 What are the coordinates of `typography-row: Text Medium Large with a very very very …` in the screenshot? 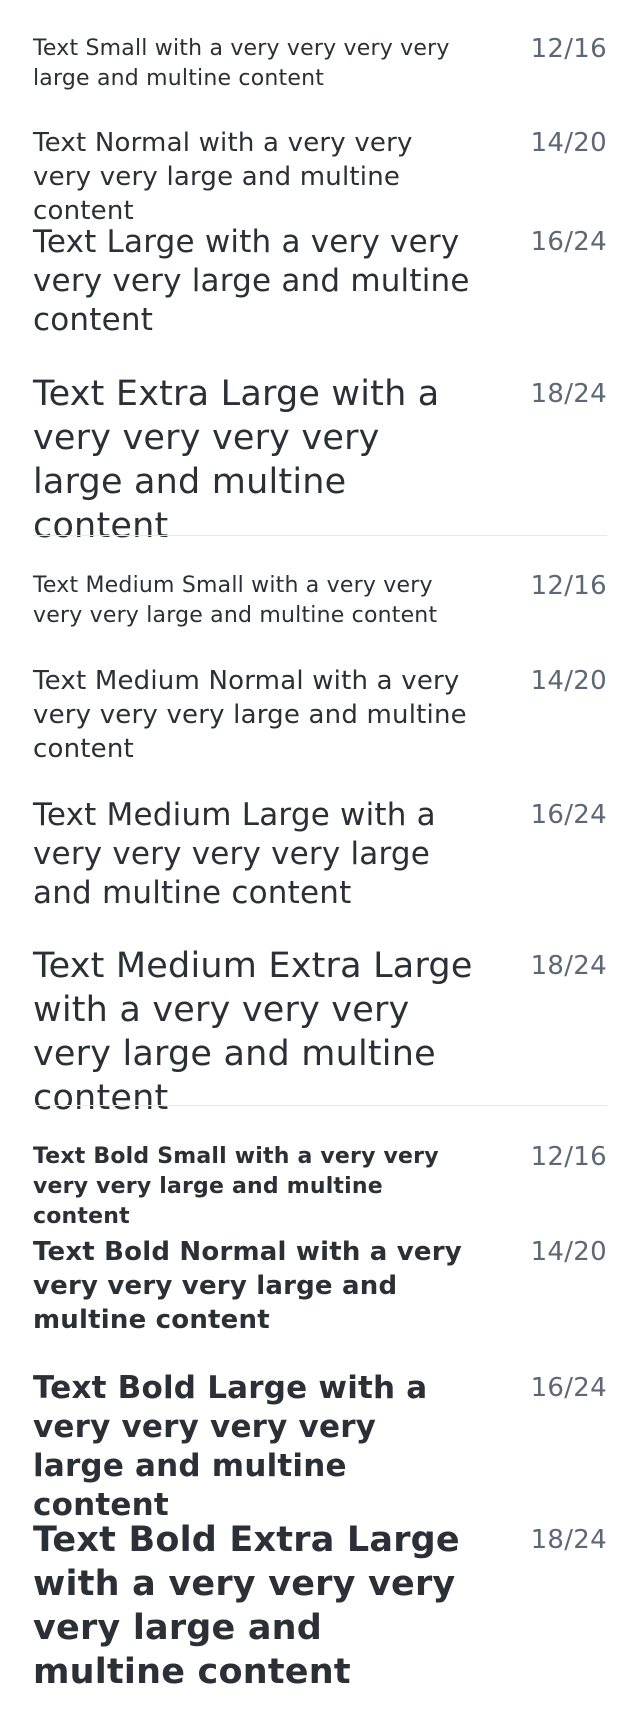 It's located at (320, 859).